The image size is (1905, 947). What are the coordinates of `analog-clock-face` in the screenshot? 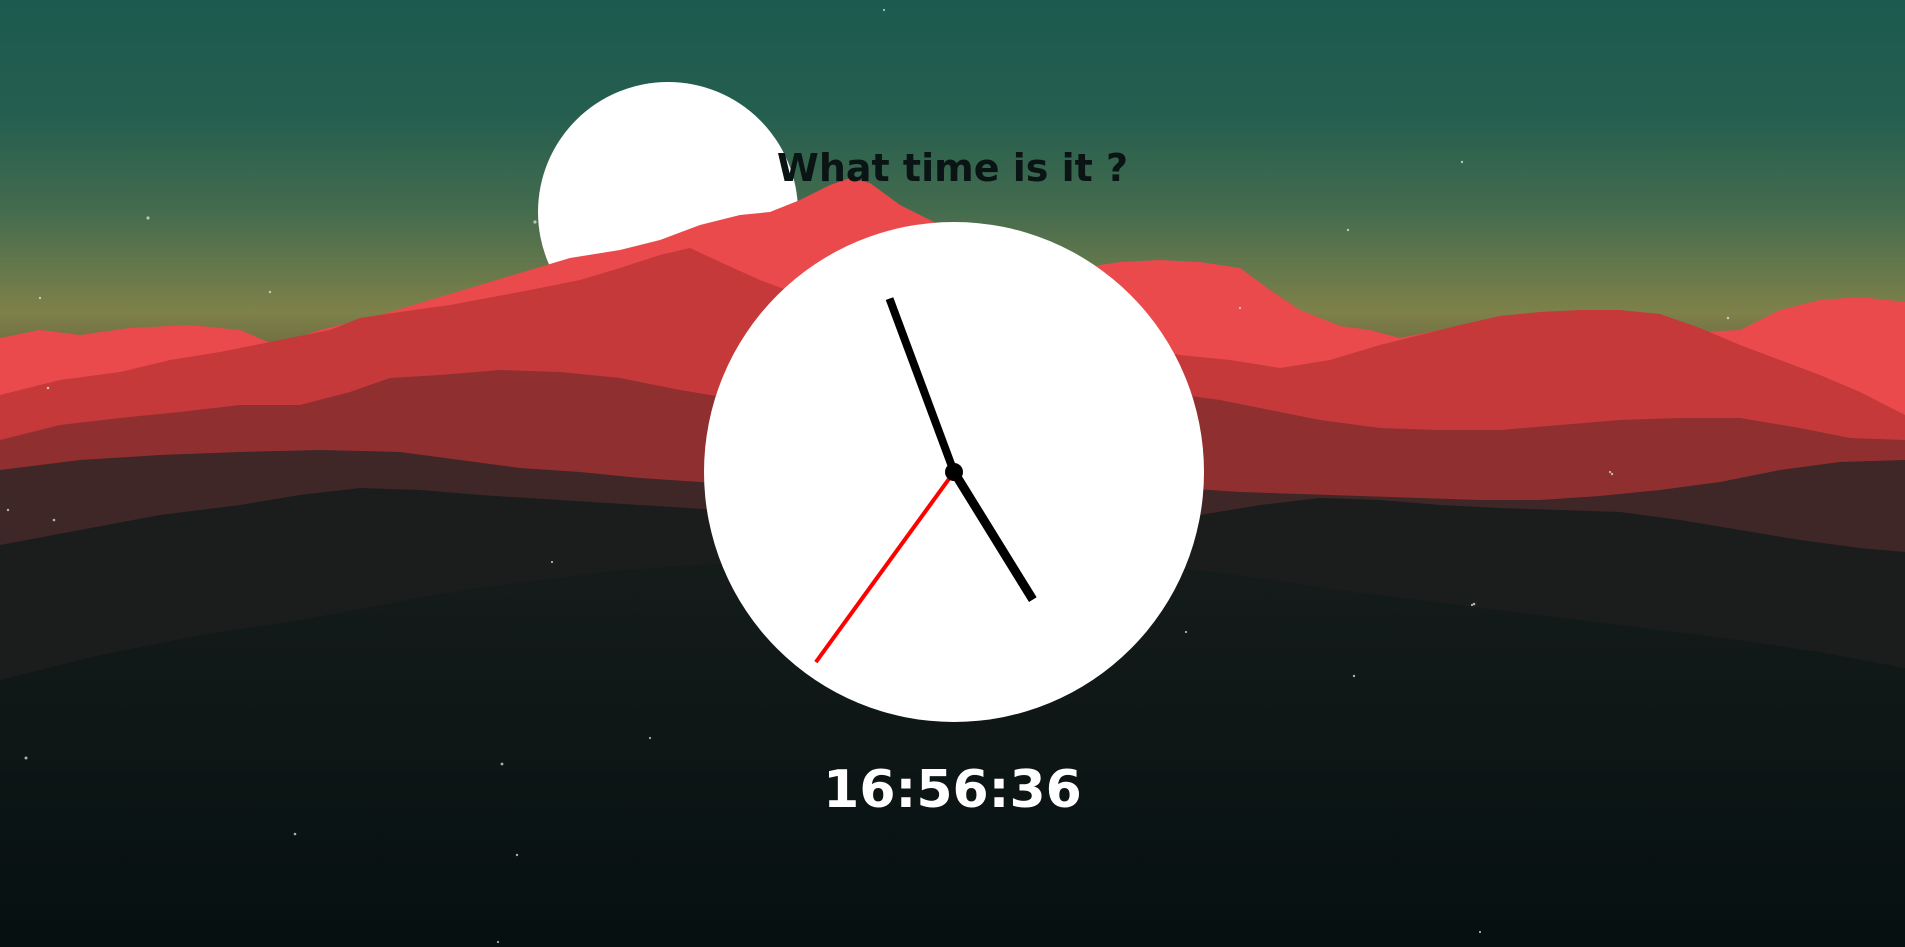 It's located at (954, 472).